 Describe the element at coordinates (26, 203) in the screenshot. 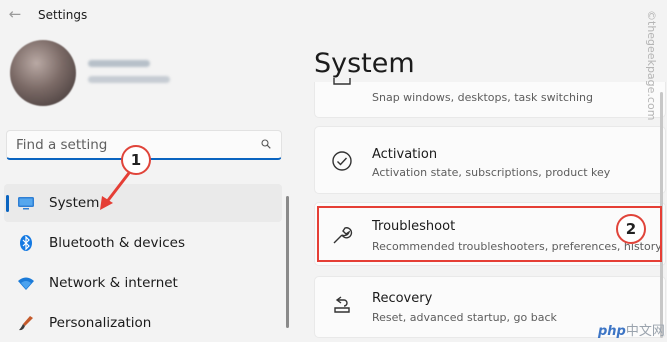

I see `system-monitor-icon` at that location.